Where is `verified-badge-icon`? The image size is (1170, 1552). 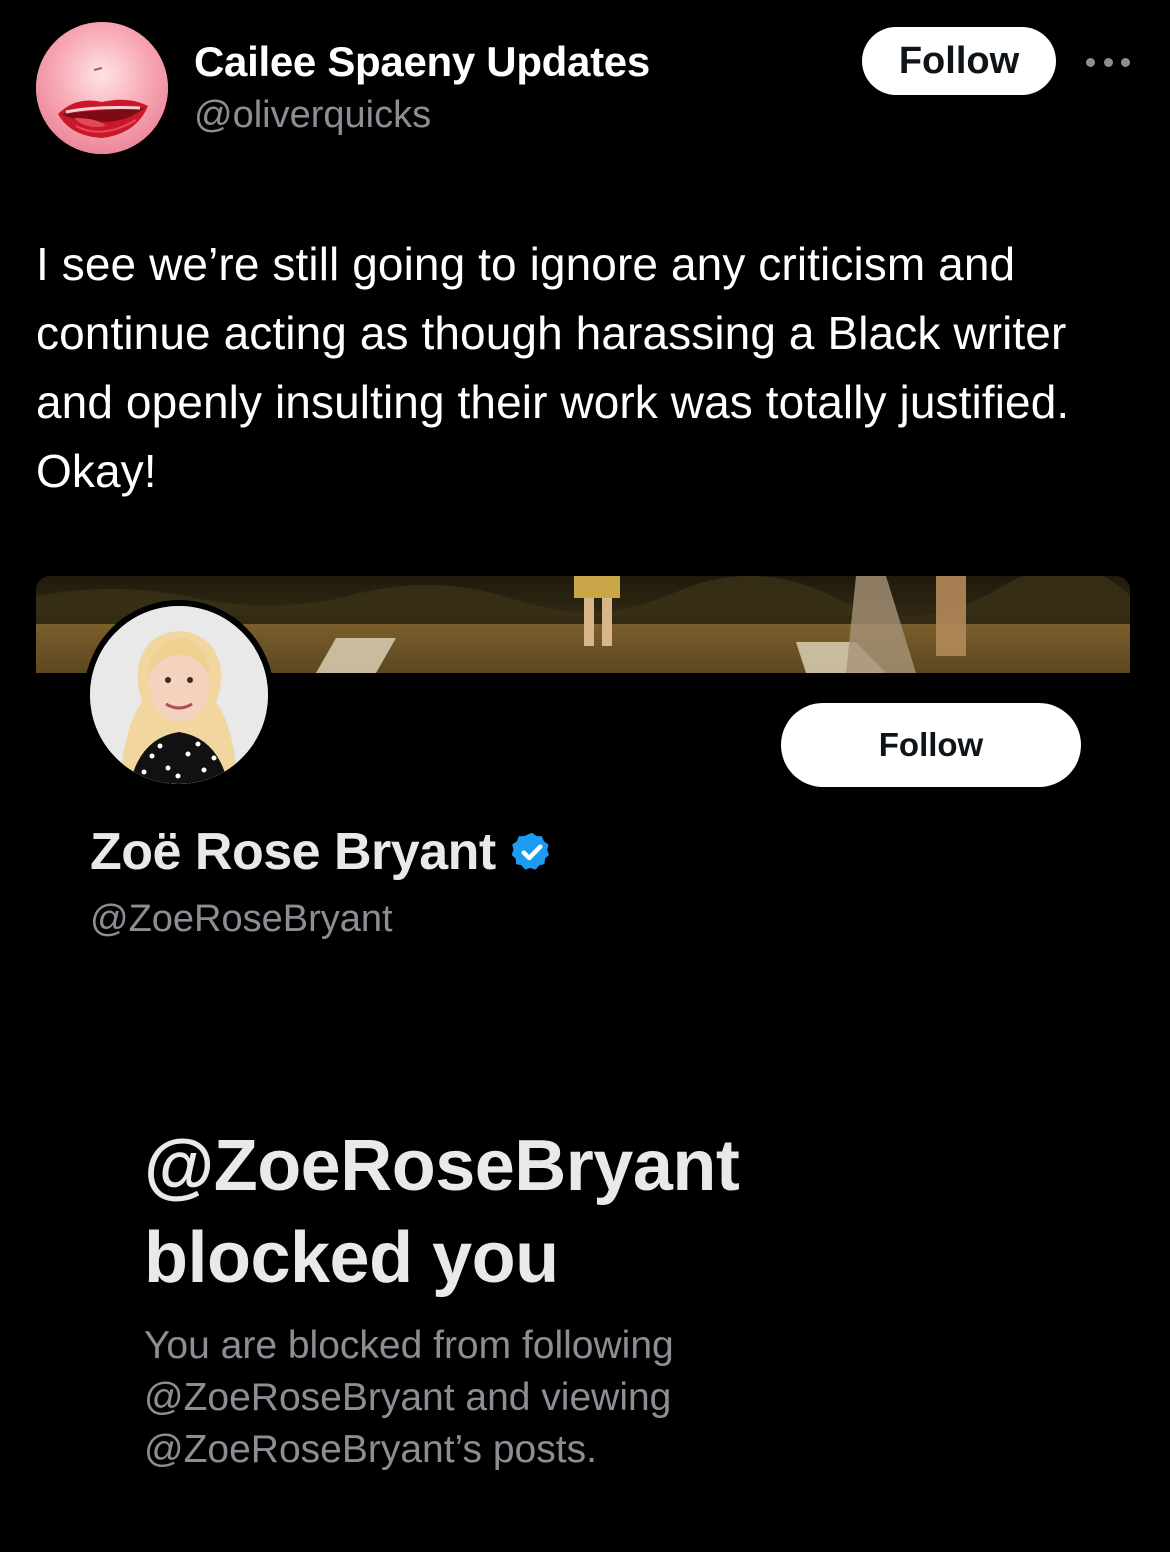
verified-badge-icon is located at coordinates (532, 852).